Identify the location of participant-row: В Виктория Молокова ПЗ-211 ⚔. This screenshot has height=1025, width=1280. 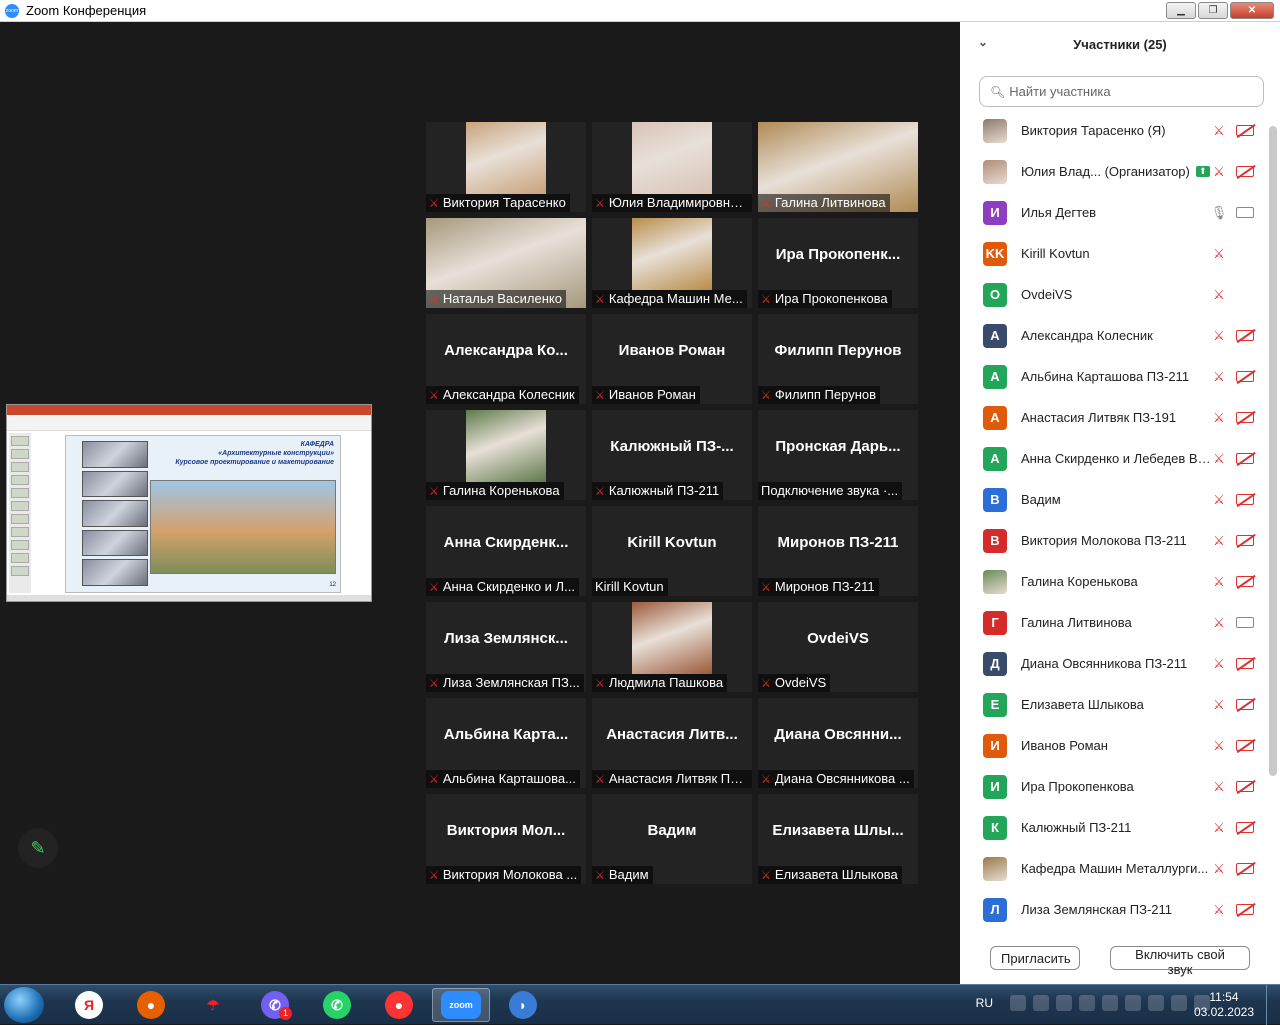
(1114, 540).